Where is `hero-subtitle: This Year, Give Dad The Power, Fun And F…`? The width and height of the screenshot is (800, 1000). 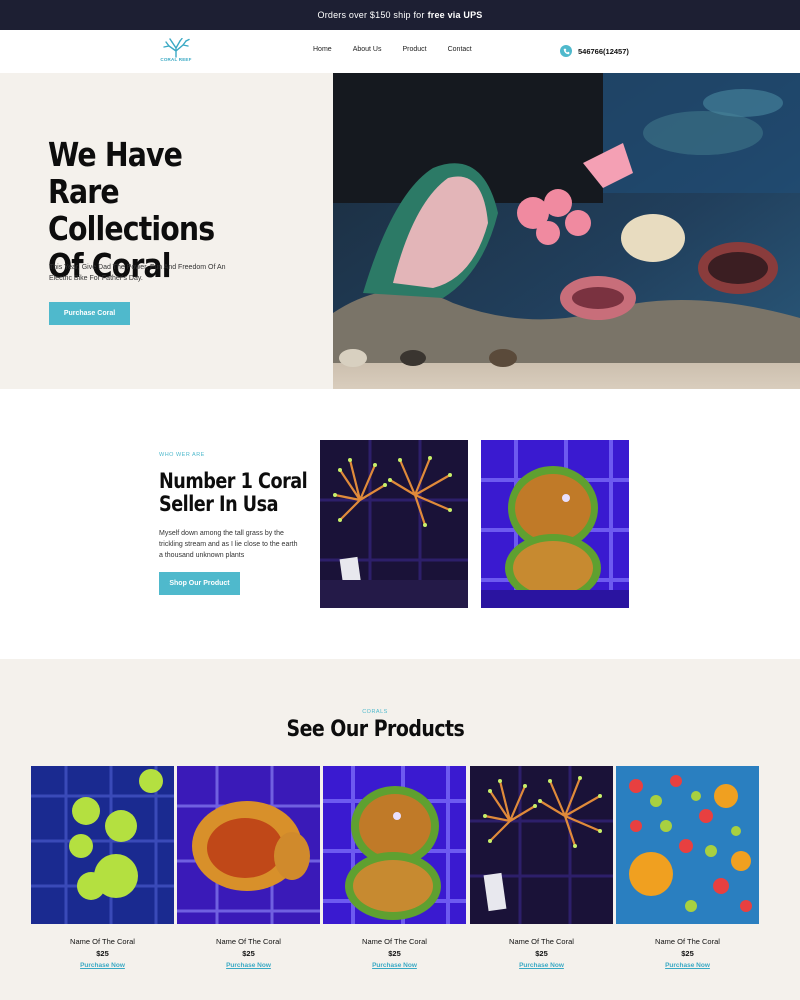
hero-subtitle: This Year, Give Dad The Power, Fun And F… is located at coordinates (137, 273).